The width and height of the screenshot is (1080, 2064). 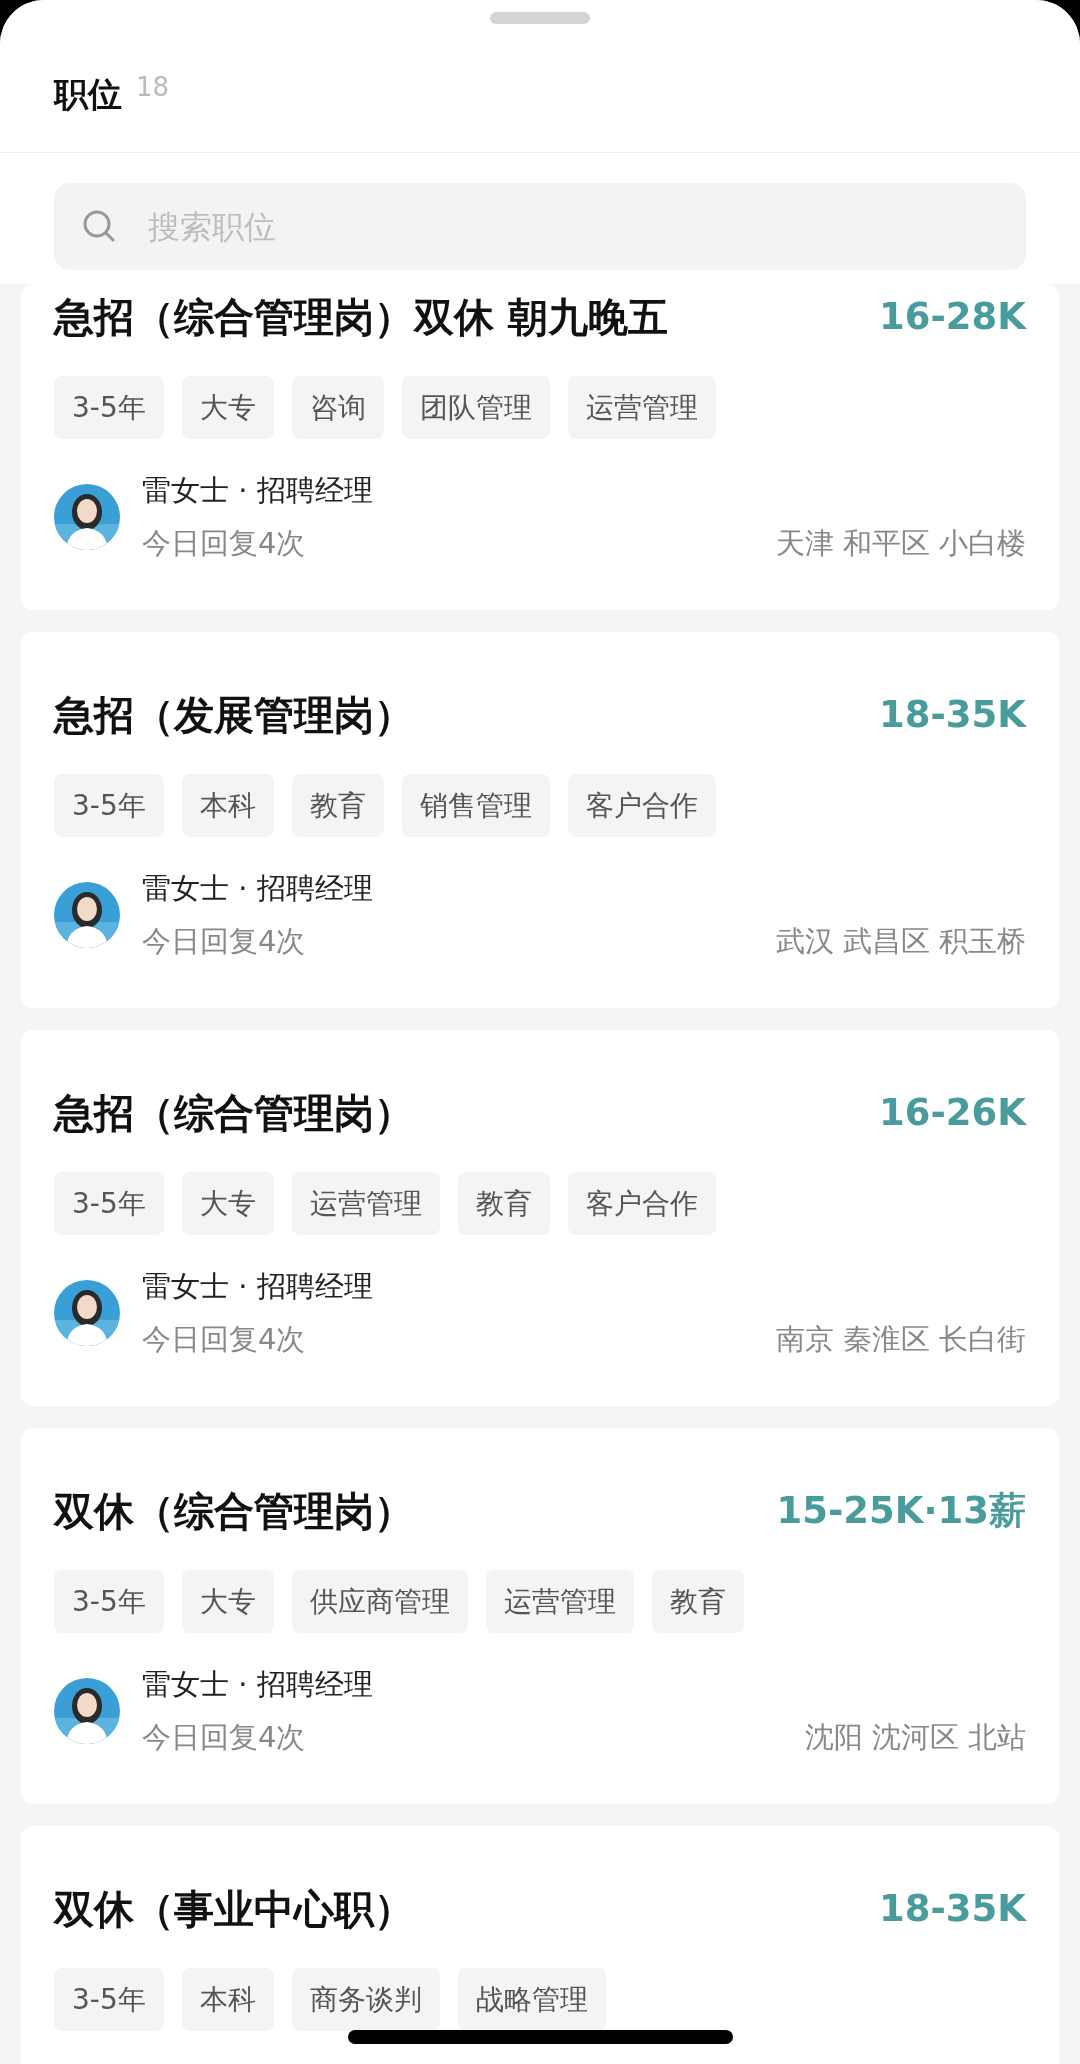 What do you see at coordinates (337, 407) in the screenshot?
I see `tag: 咨询` at bounding box center [337, 407].